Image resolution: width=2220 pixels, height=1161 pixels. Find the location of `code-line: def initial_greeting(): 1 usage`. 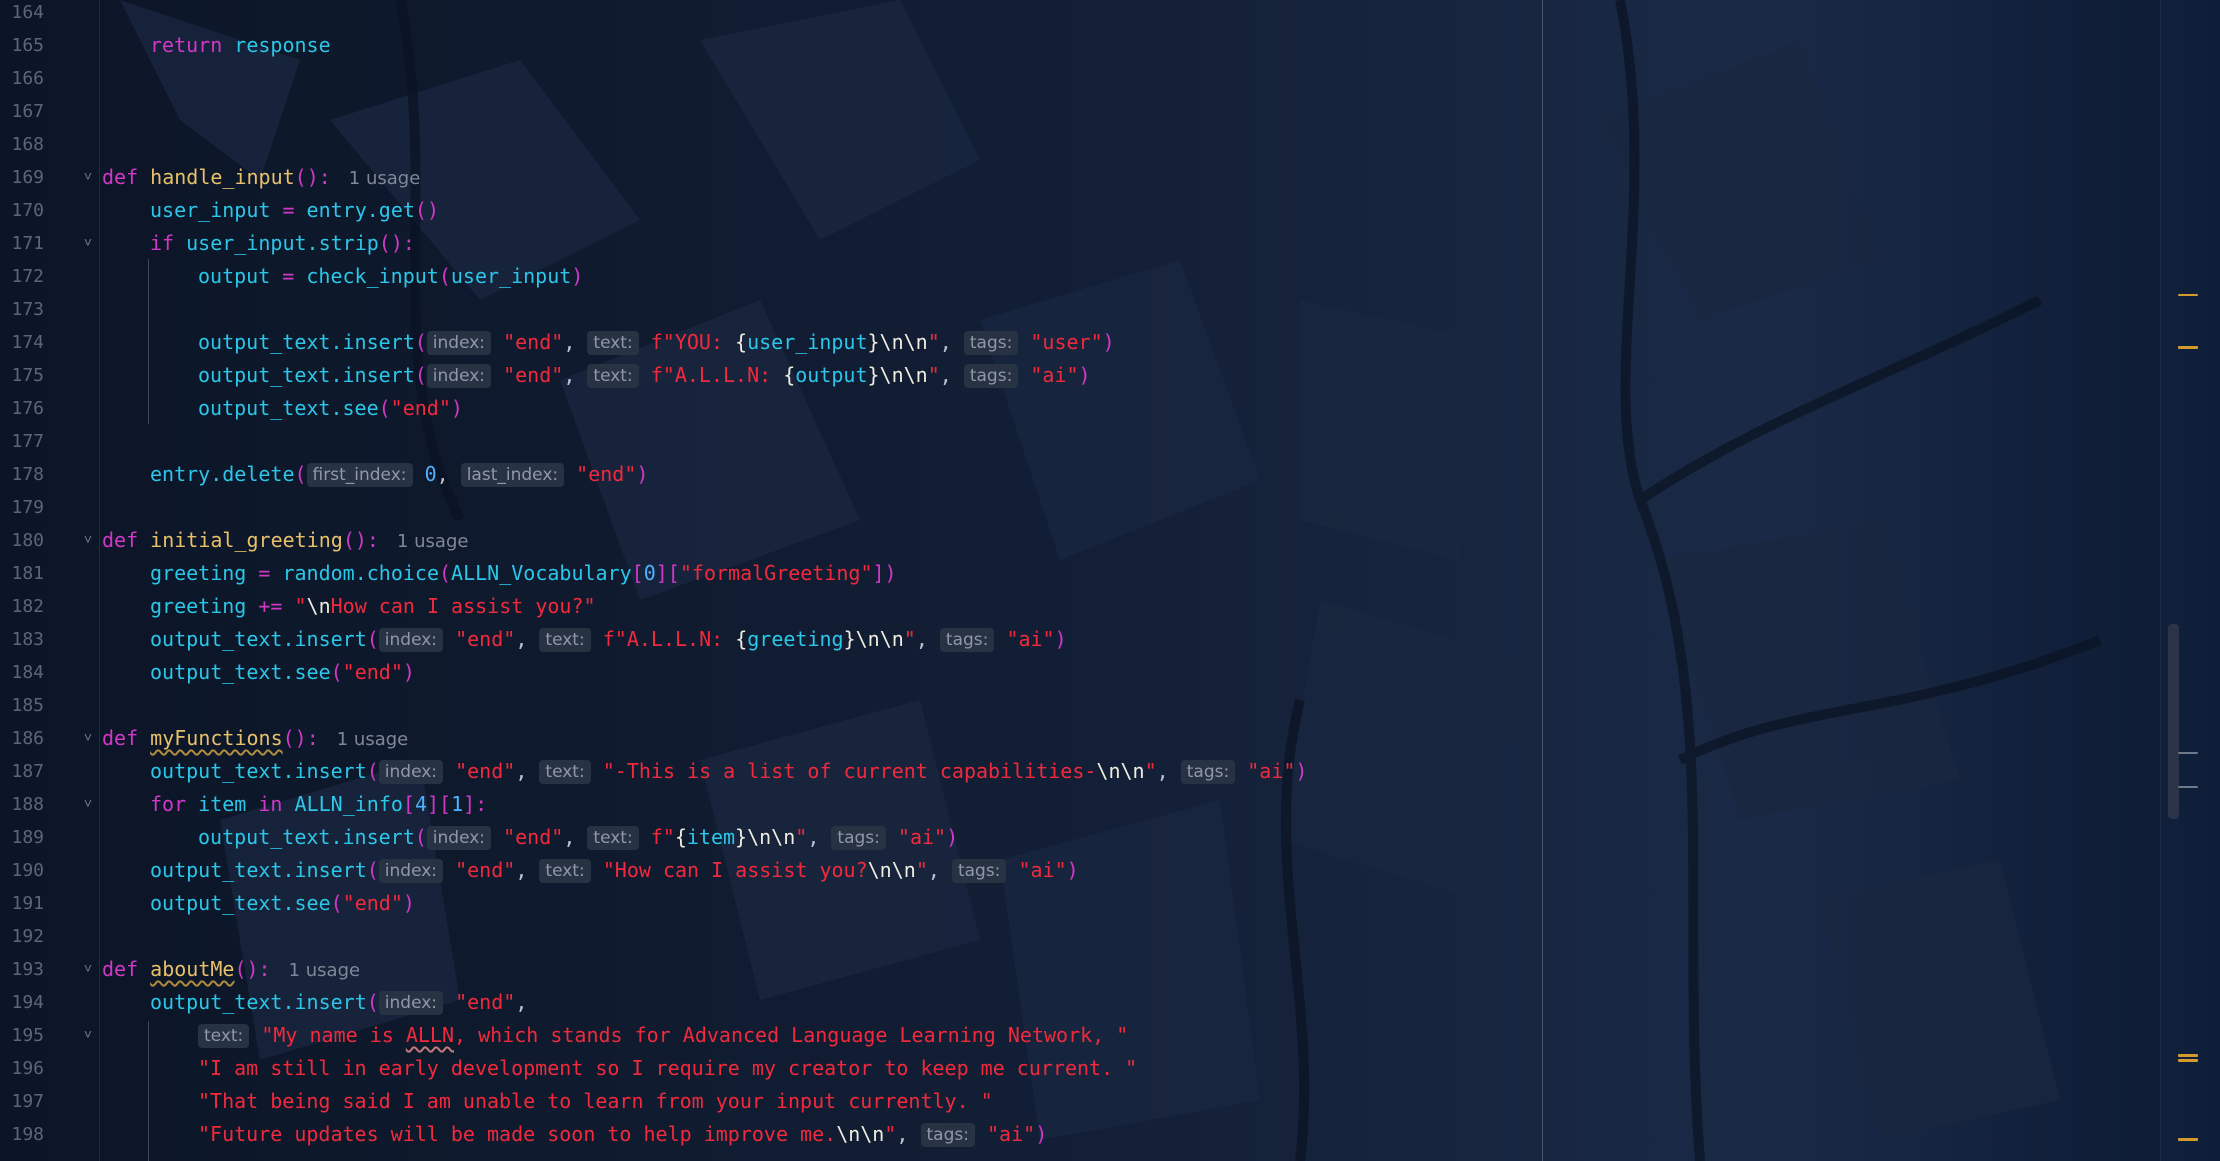

code-line: def initial_greeting(): 1 usage is located at coordinates (285, 540).